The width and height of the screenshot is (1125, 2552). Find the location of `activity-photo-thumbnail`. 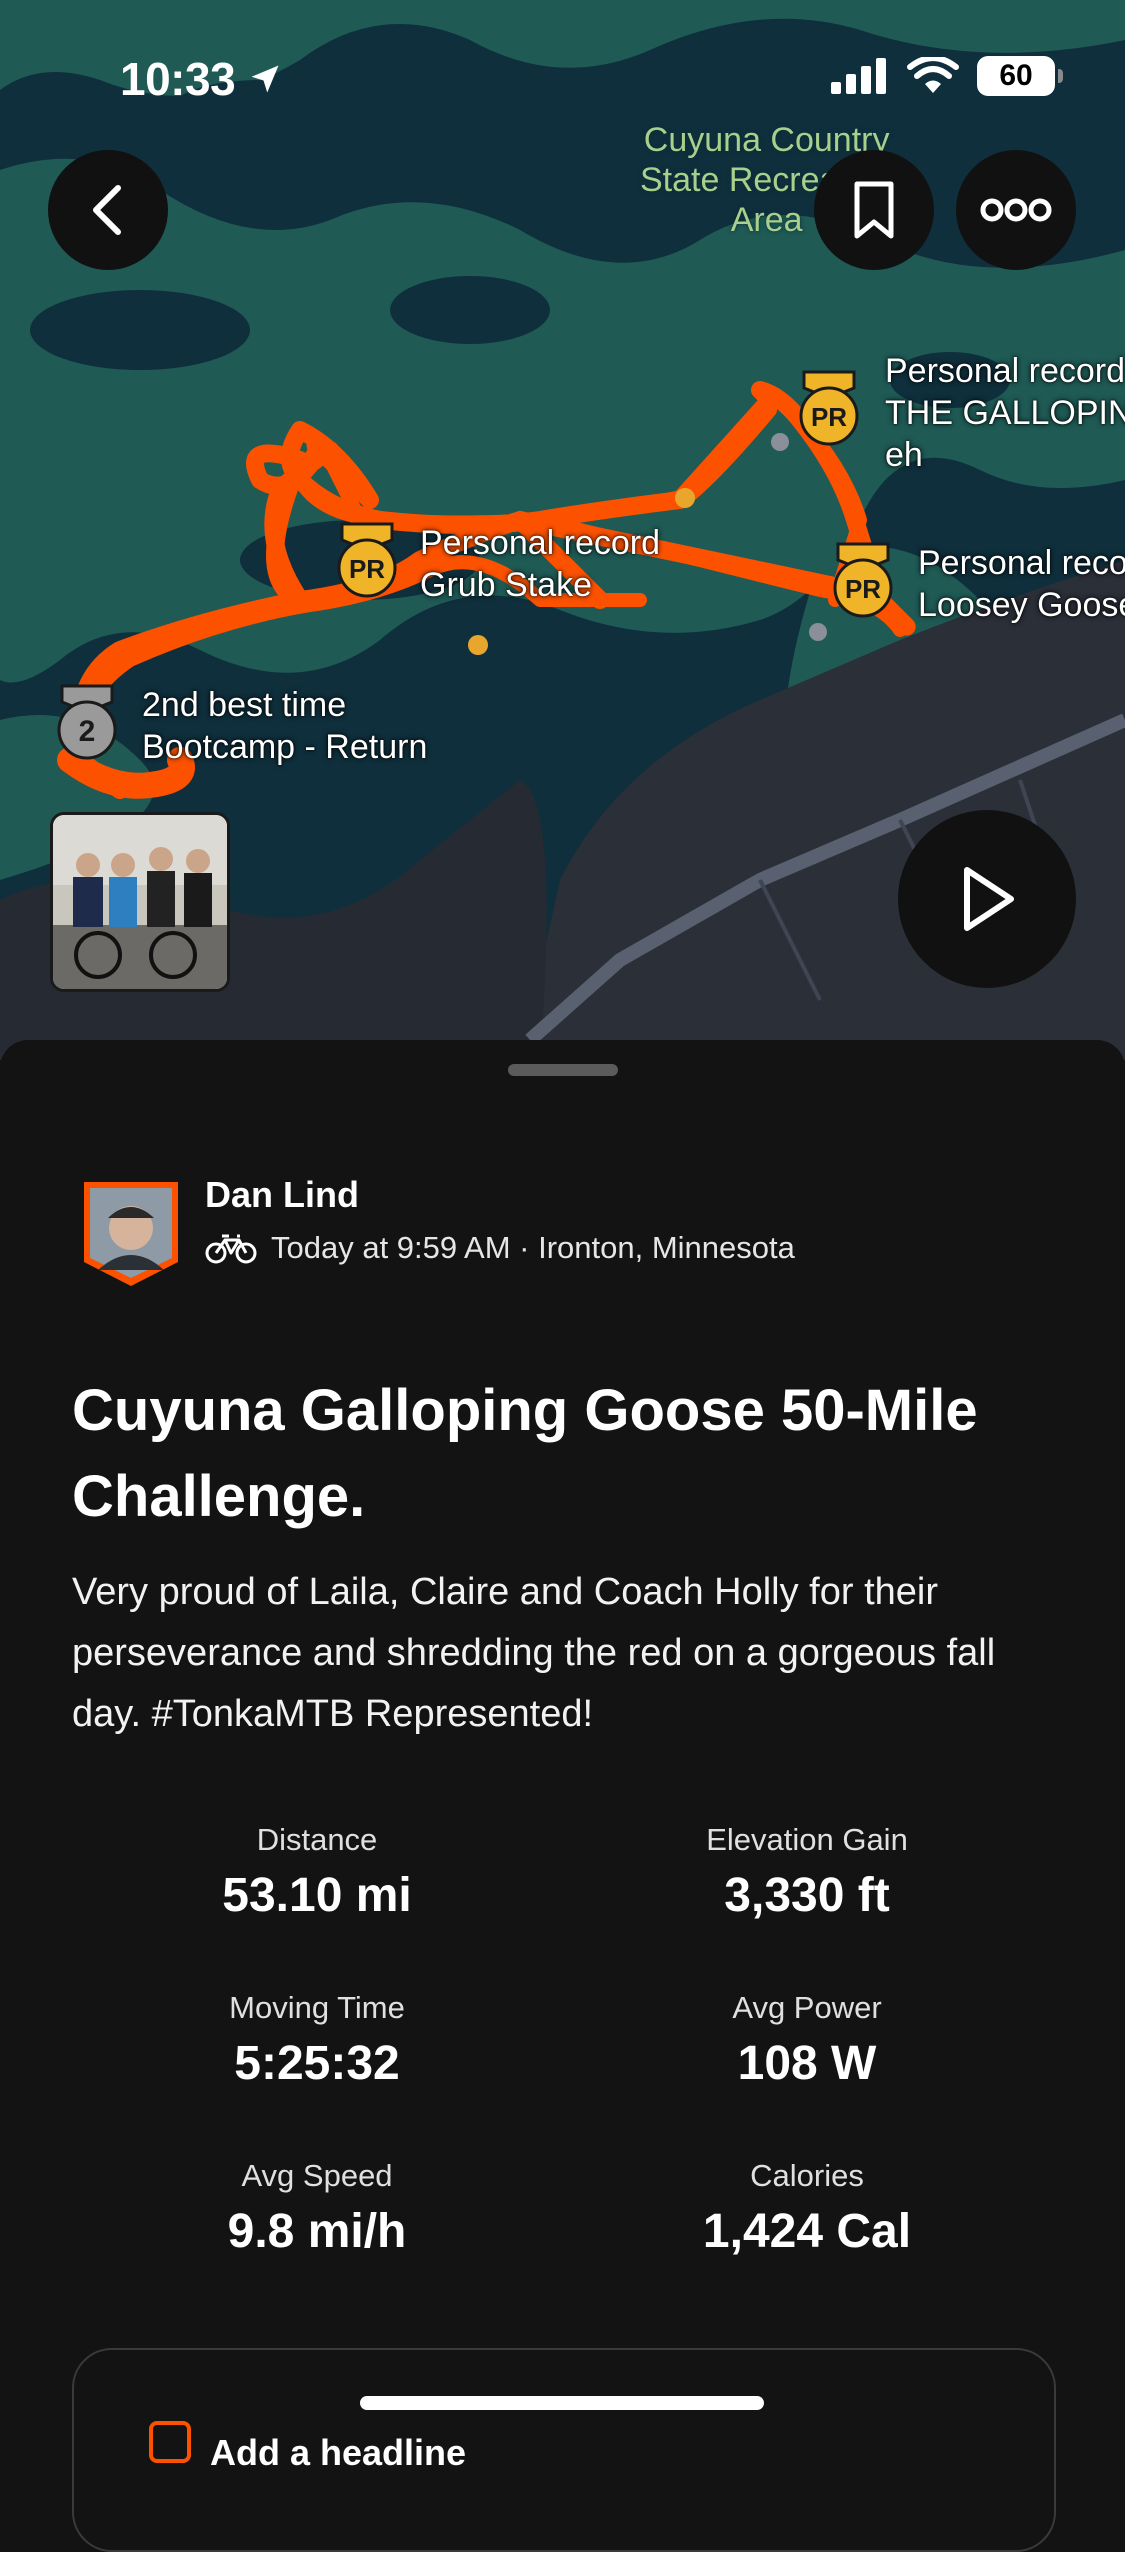

activity-photo-thumbnail is located at coordinates (140, 902).